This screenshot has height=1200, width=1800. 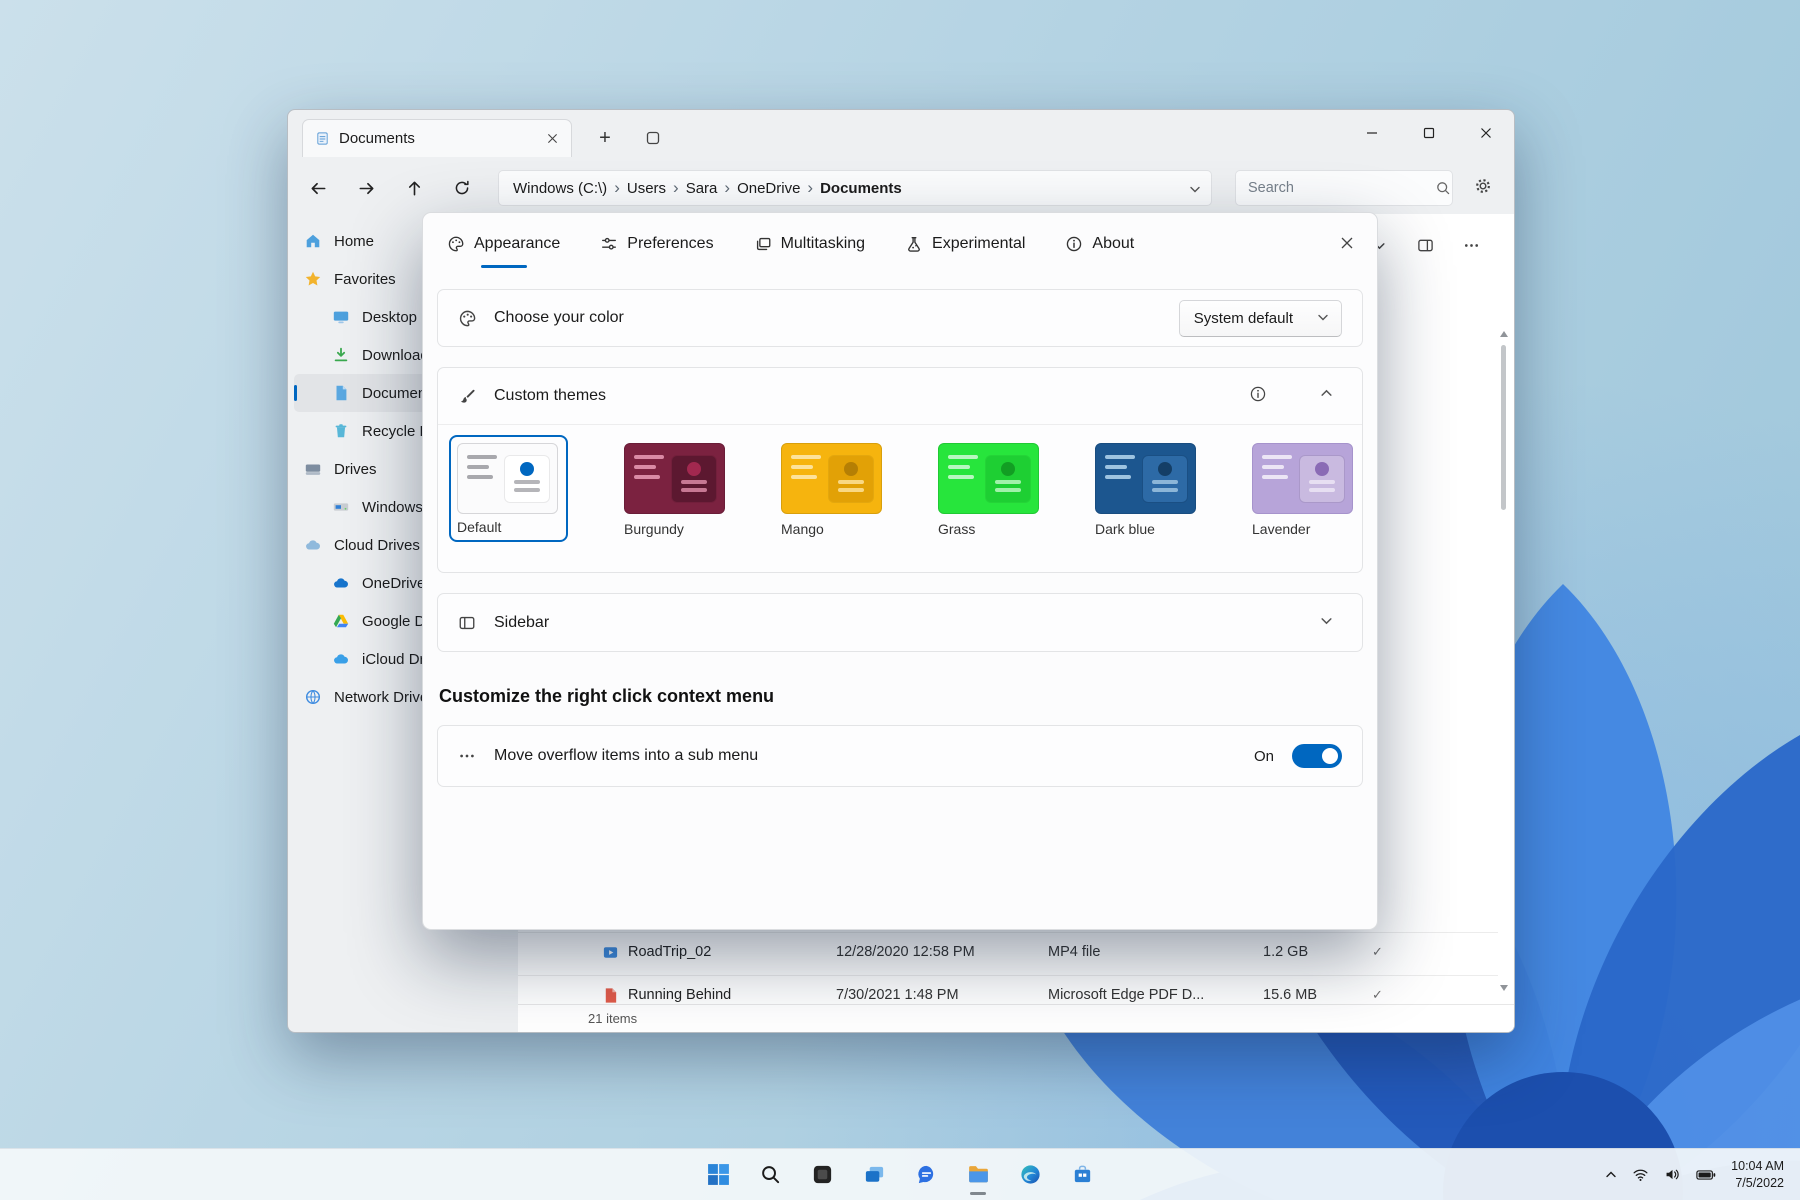 I want to click on start-button, so click(x=718, y=1174).